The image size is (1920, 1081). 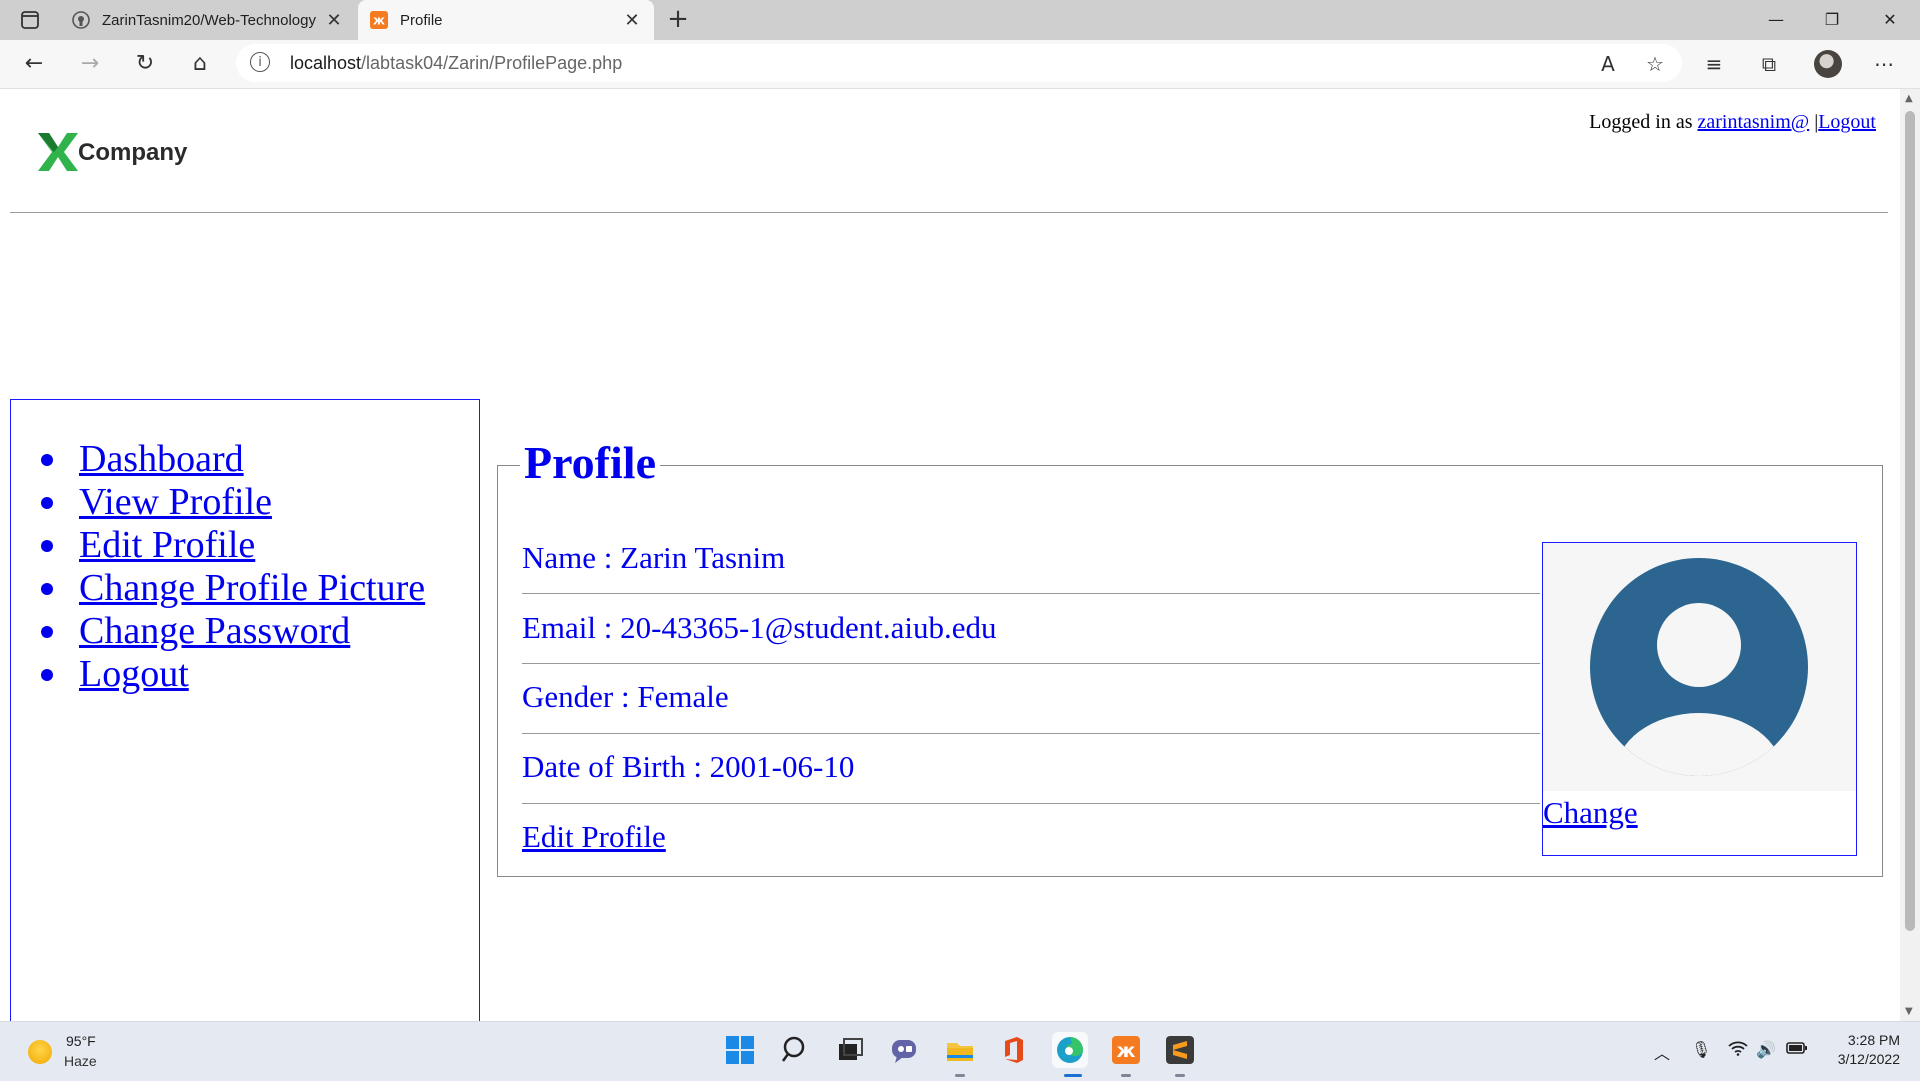 I want to click on profile-legend: Profile, so click(x=590, y=462).